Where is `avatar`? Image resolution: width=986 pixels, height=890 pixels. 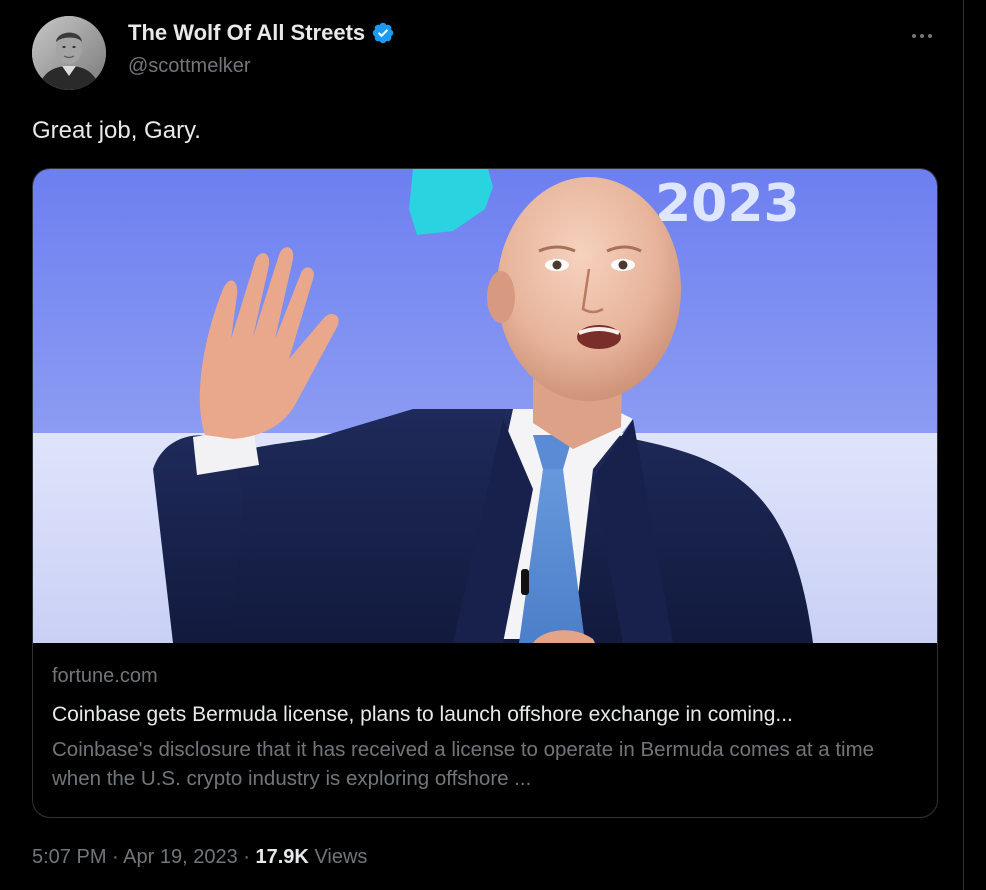
avatar is located at coordinates (69, 53).